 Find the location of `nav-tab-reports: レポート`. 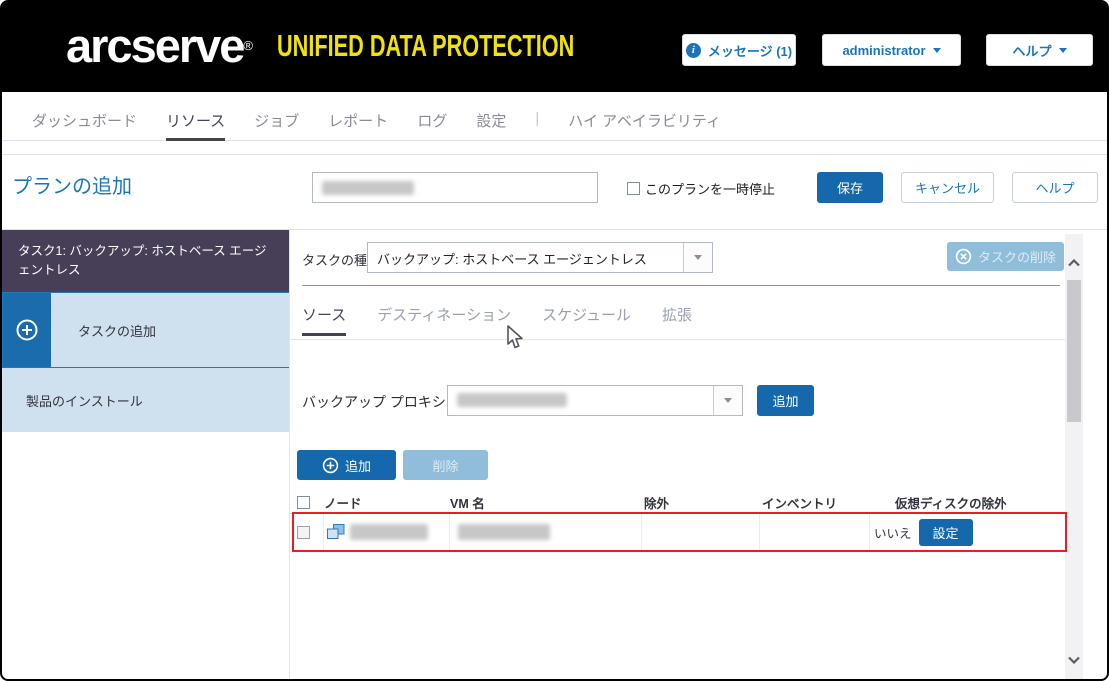

nav-tab-reports: レポート is located at coordinates (358, 115).